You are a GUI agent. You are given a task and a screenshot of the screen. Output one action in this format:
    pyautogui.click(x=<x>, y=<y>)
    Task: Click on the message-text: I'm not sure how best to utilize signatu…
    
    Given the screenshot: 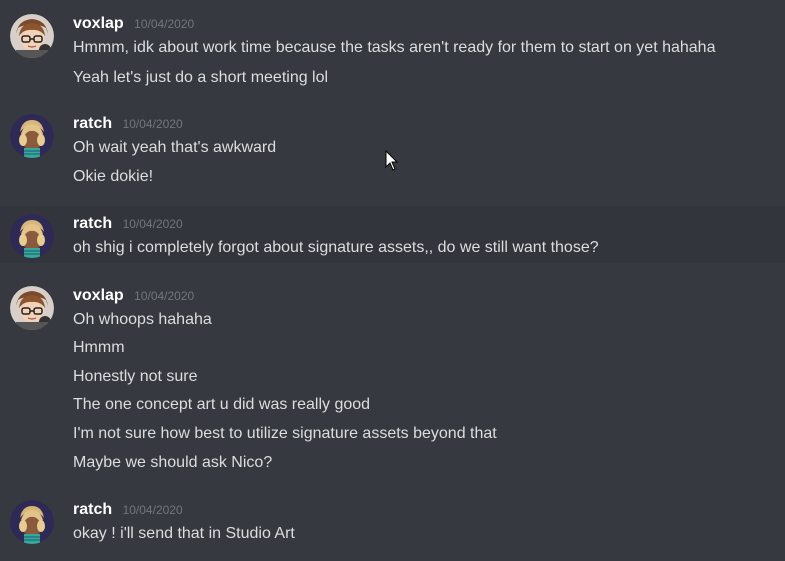 What is the action you would take?
    pyautogui.click(x=285, y=433)
    